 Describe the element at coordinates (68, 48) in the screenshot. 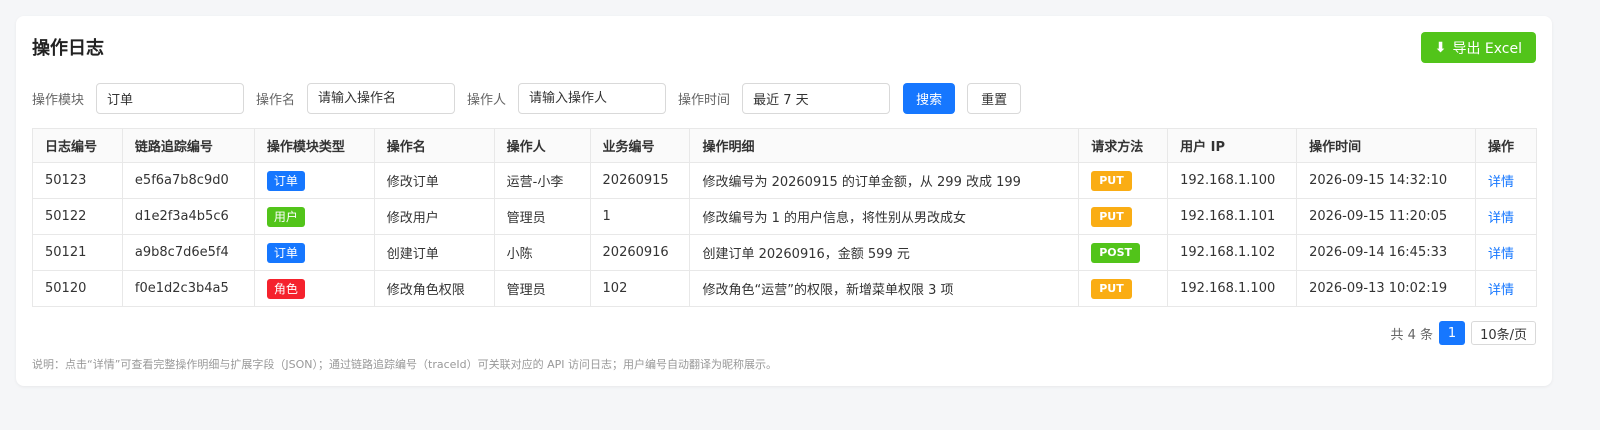

I see `page-title: 操作日志` at that location.